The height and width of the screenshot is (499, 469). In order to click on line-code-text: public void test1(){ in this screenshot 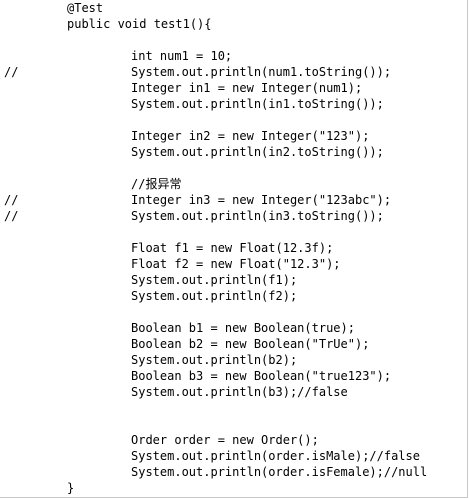, I will do `click(139, 24)`.